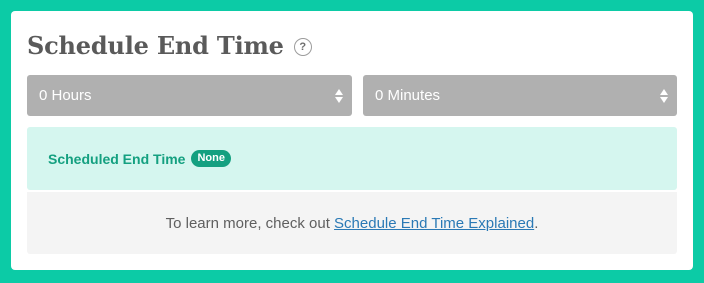 The height and width of the screenshot is (283, 704). I want to click on title-row: Schedule End Time ?, so click(169, 45).